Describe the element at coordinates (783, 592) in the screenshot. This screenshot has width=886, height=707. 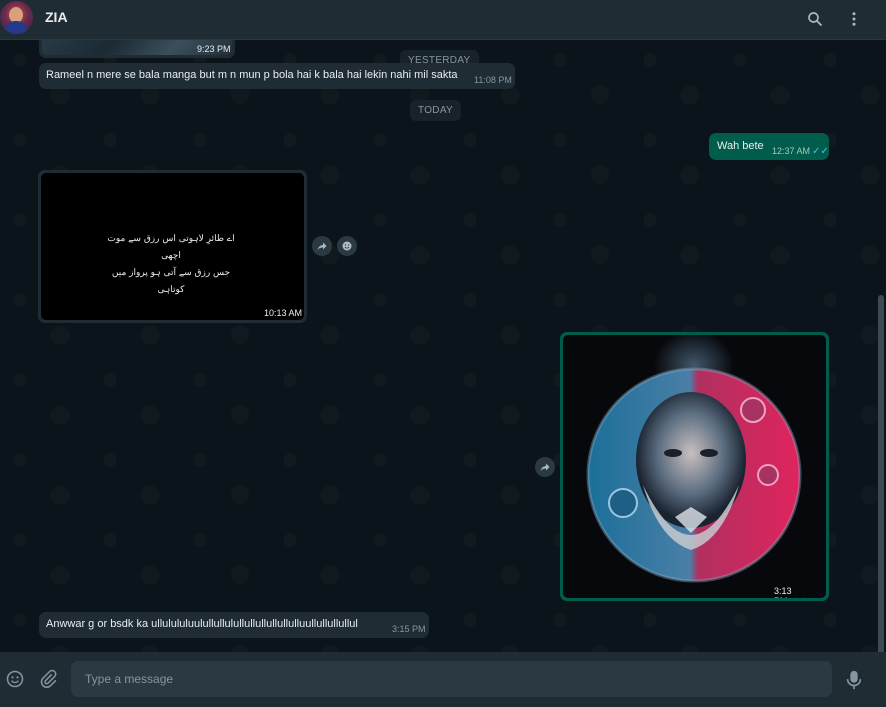
I see `message-time: 3:13 PM` at that location.